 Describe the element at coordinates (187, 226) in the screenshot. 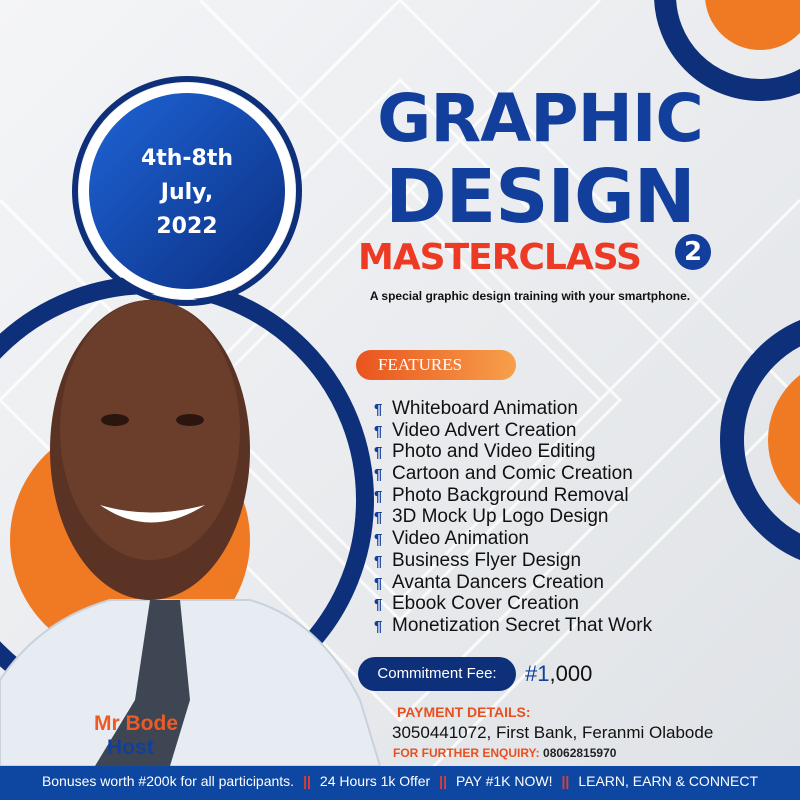

I see `event-date-line3: 2022` at that location.